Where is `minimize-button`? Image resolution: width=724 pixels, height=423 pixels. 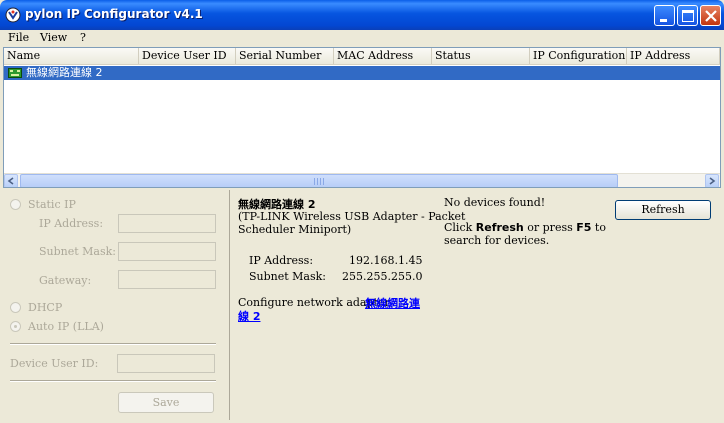 minimize-button is located at coordinates (664, 15).